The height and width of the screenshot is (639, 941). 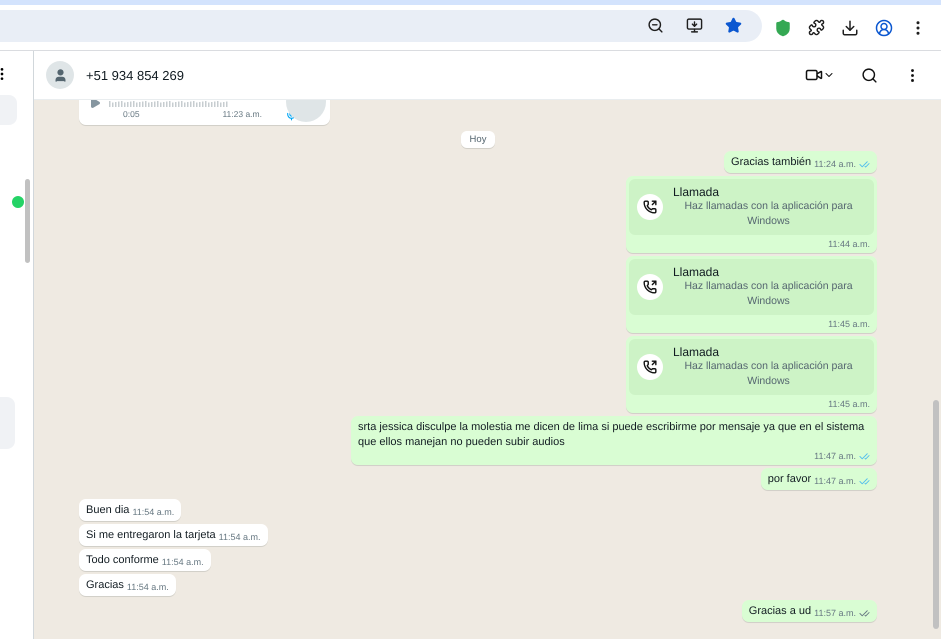 What do you see at coordinates (780, 611) in the screenshot?
I see `message-text: Gracias a ud` at bounding box center [780, 611].